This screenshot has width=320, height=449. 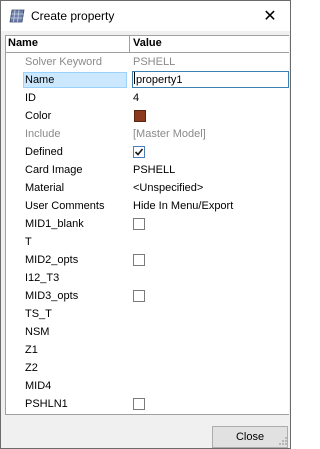 I want to click on property-row: I12_T3, so click(x=147, y=278).